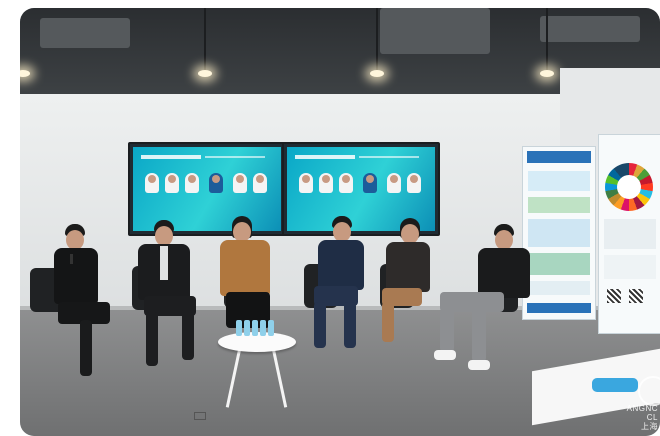 The width and height of the screenshot is (660, 436). Describe the element at coordinates (200, 416) in the screenshot. I see `floor-outlet` at that location.